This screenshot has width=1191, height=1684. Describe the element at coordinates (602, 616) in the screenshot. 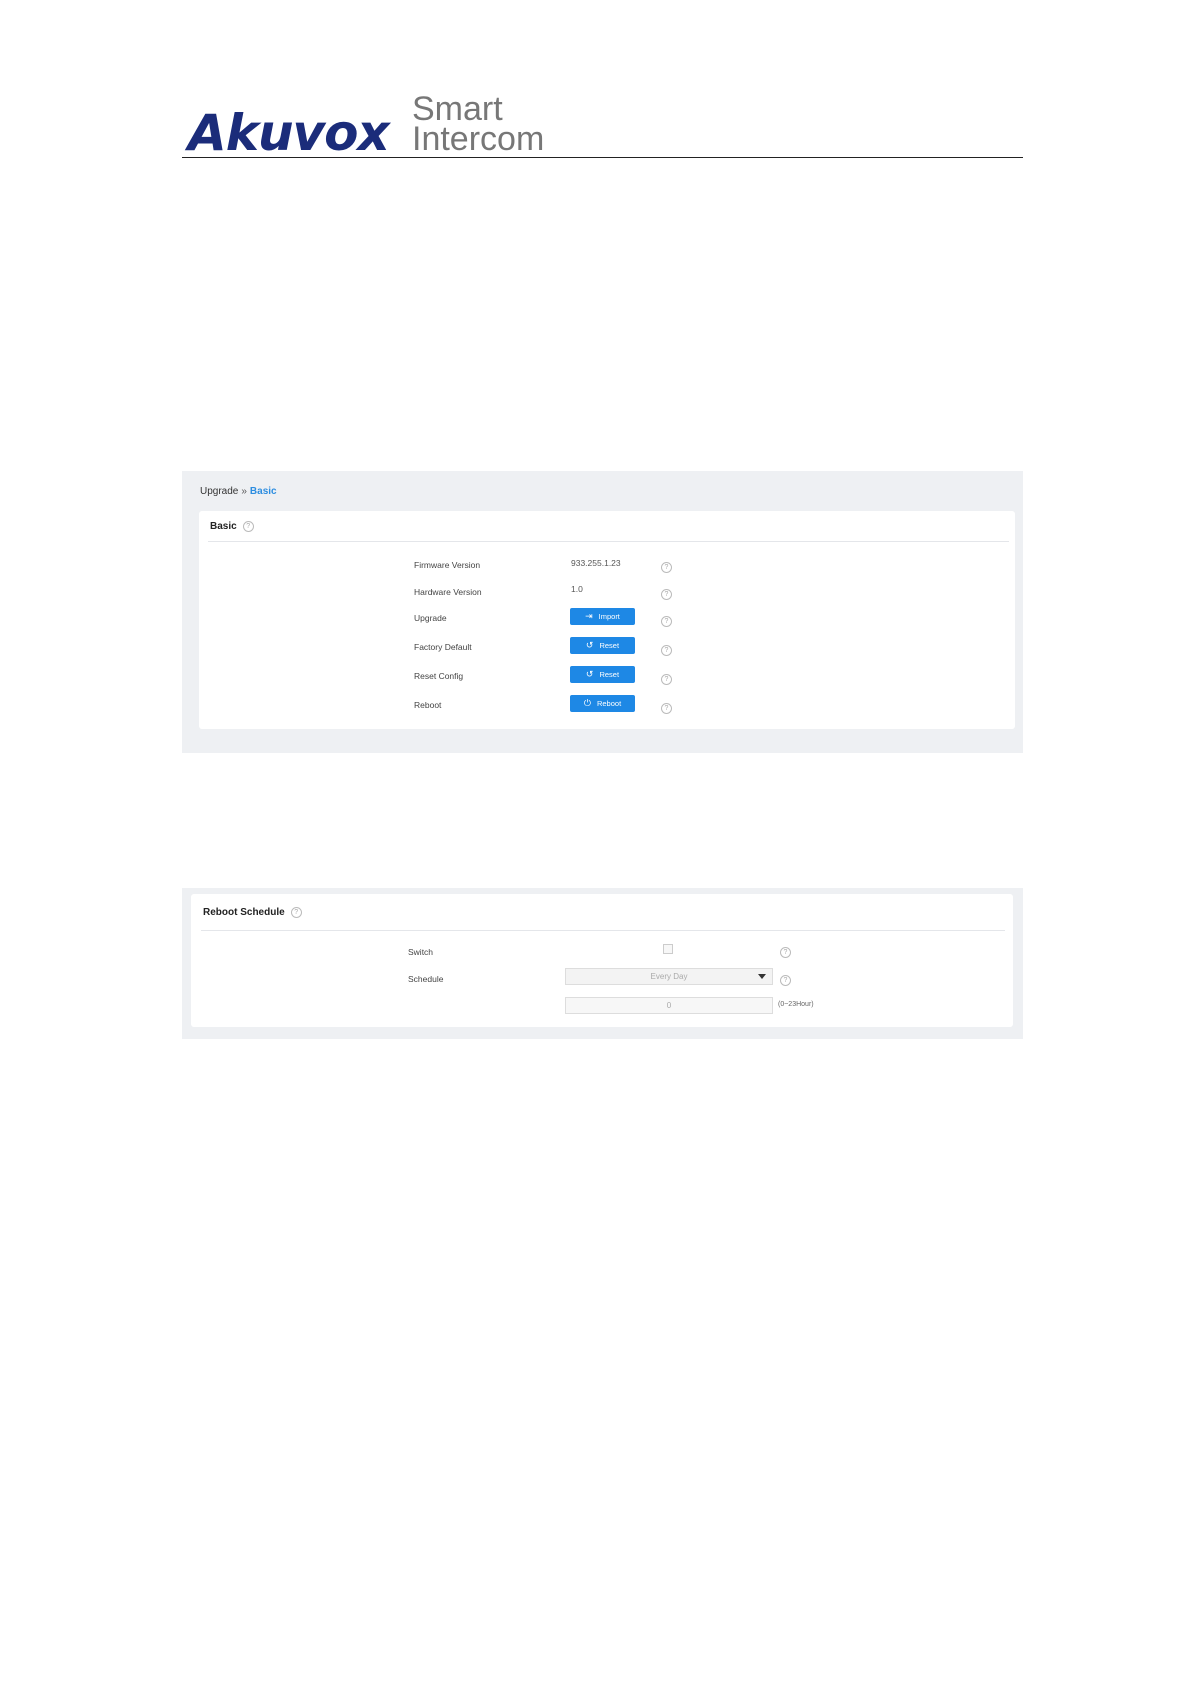

I see `import-button: ⇥ Import` at that location.